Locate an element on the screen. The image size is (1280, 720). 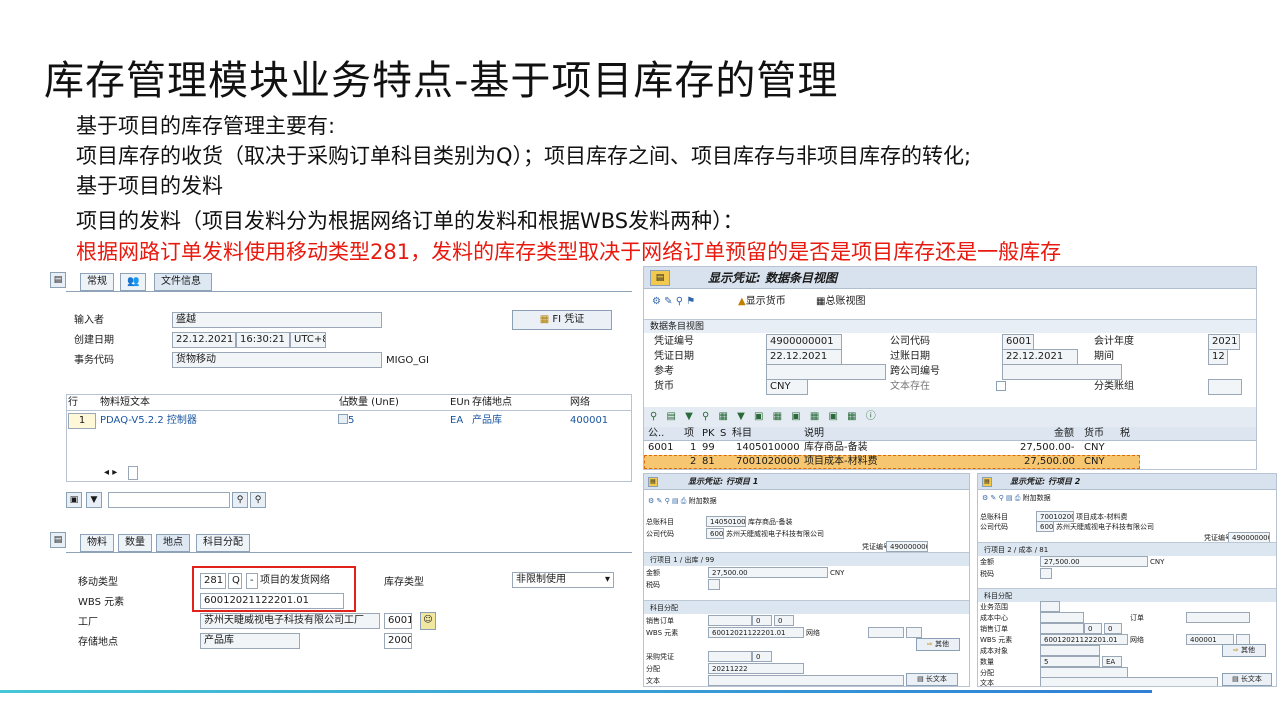
item1-currency: CNY is located at coordinates (837, 573).